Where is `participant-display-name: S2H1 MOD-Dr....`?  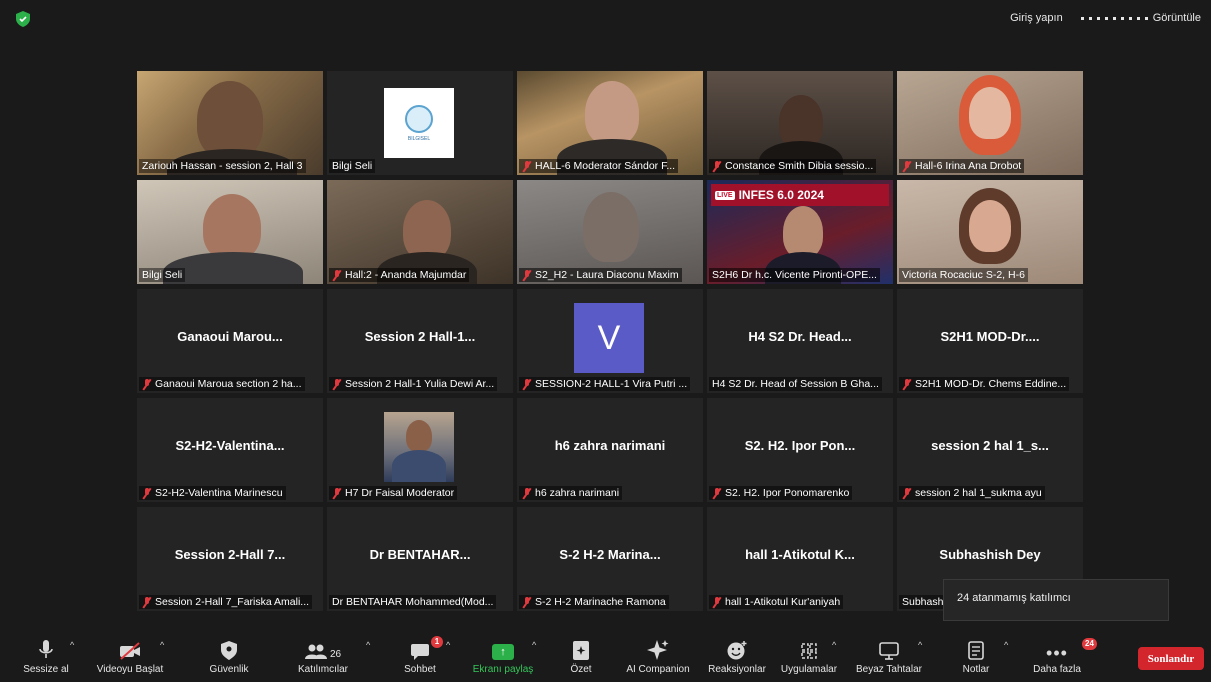
participant-display-name: S2H1 MOD-Dr.... is located at coordinates (990, 336).